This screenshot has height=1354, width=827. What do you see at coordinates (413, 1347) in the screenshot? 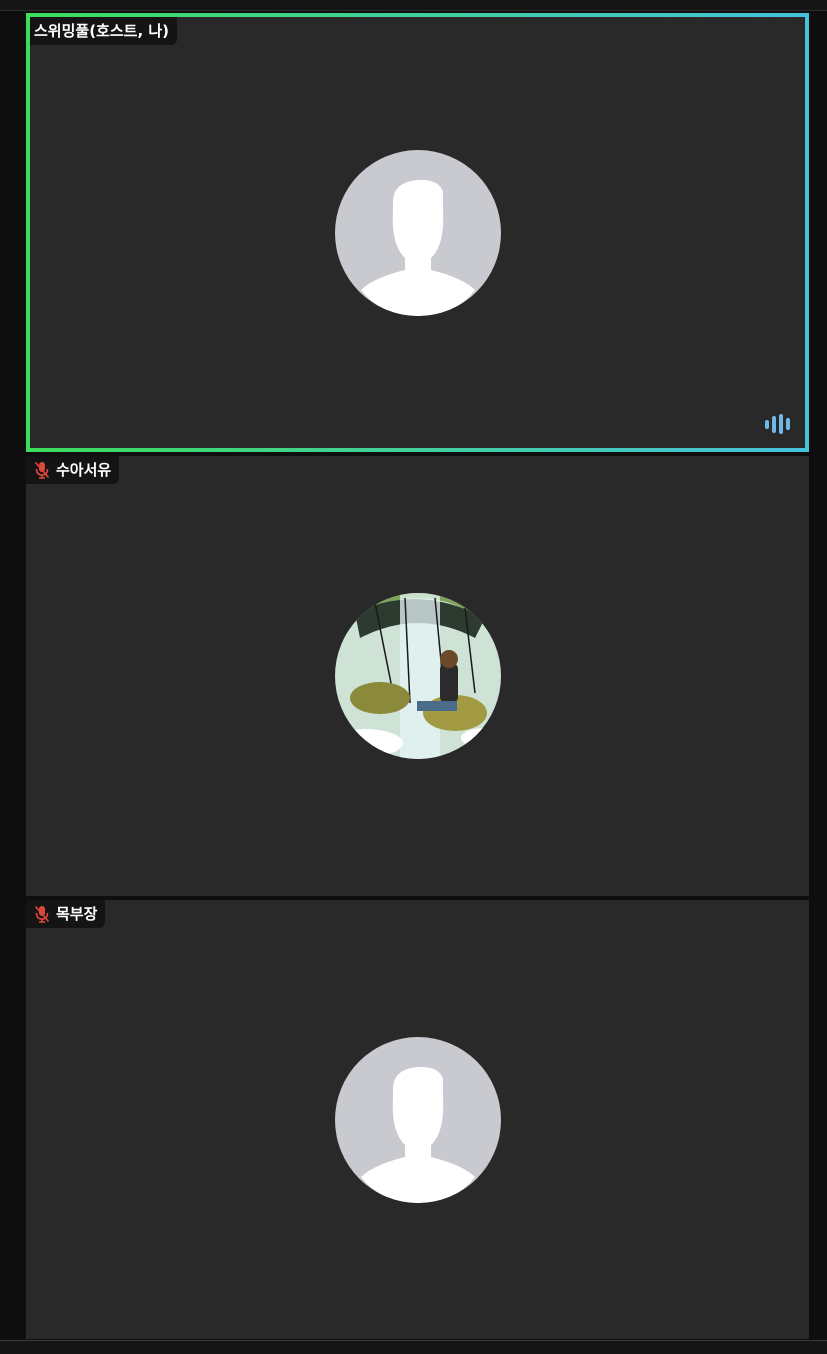
I see `bottom-strip` at bounding box center [413, 1347].